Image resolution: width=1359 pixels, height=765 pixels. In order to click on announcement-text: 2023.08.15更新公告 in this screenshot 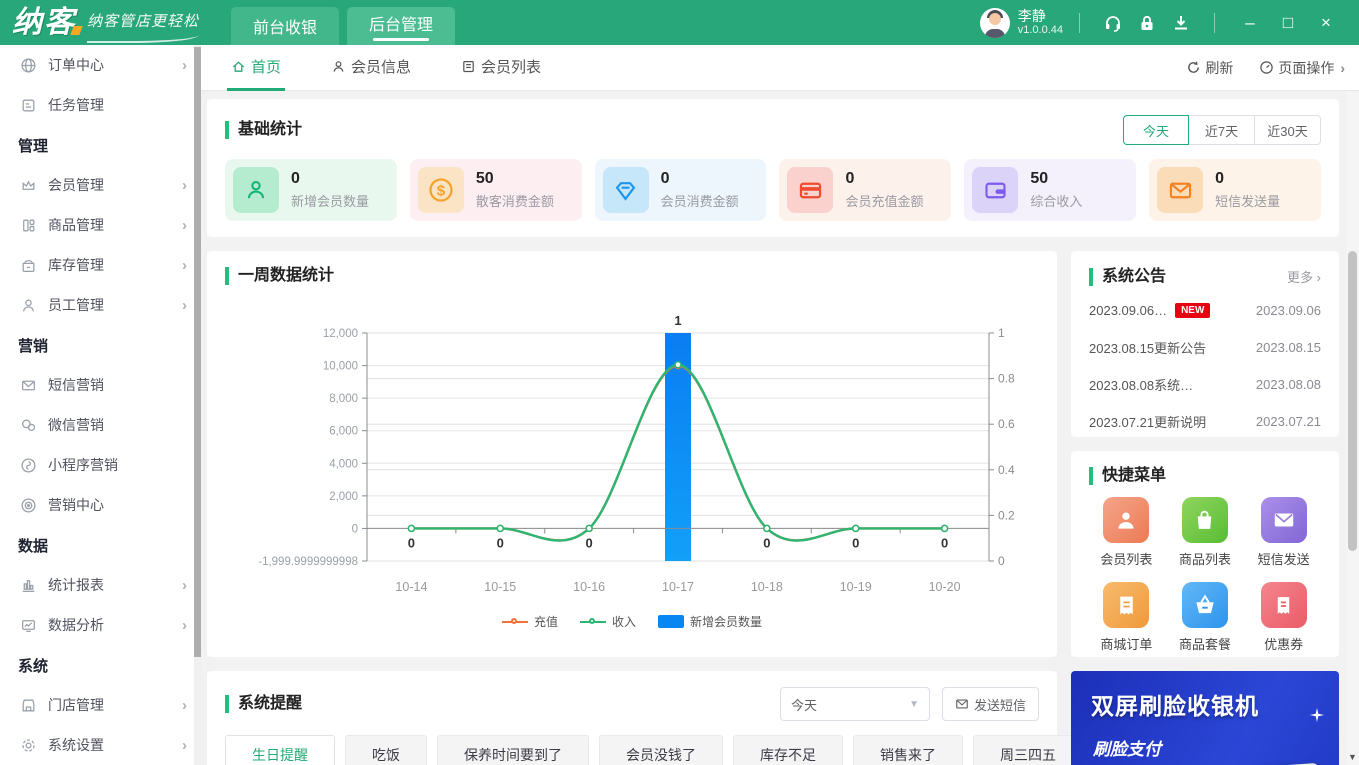, I will do `click(1148, 348)`.